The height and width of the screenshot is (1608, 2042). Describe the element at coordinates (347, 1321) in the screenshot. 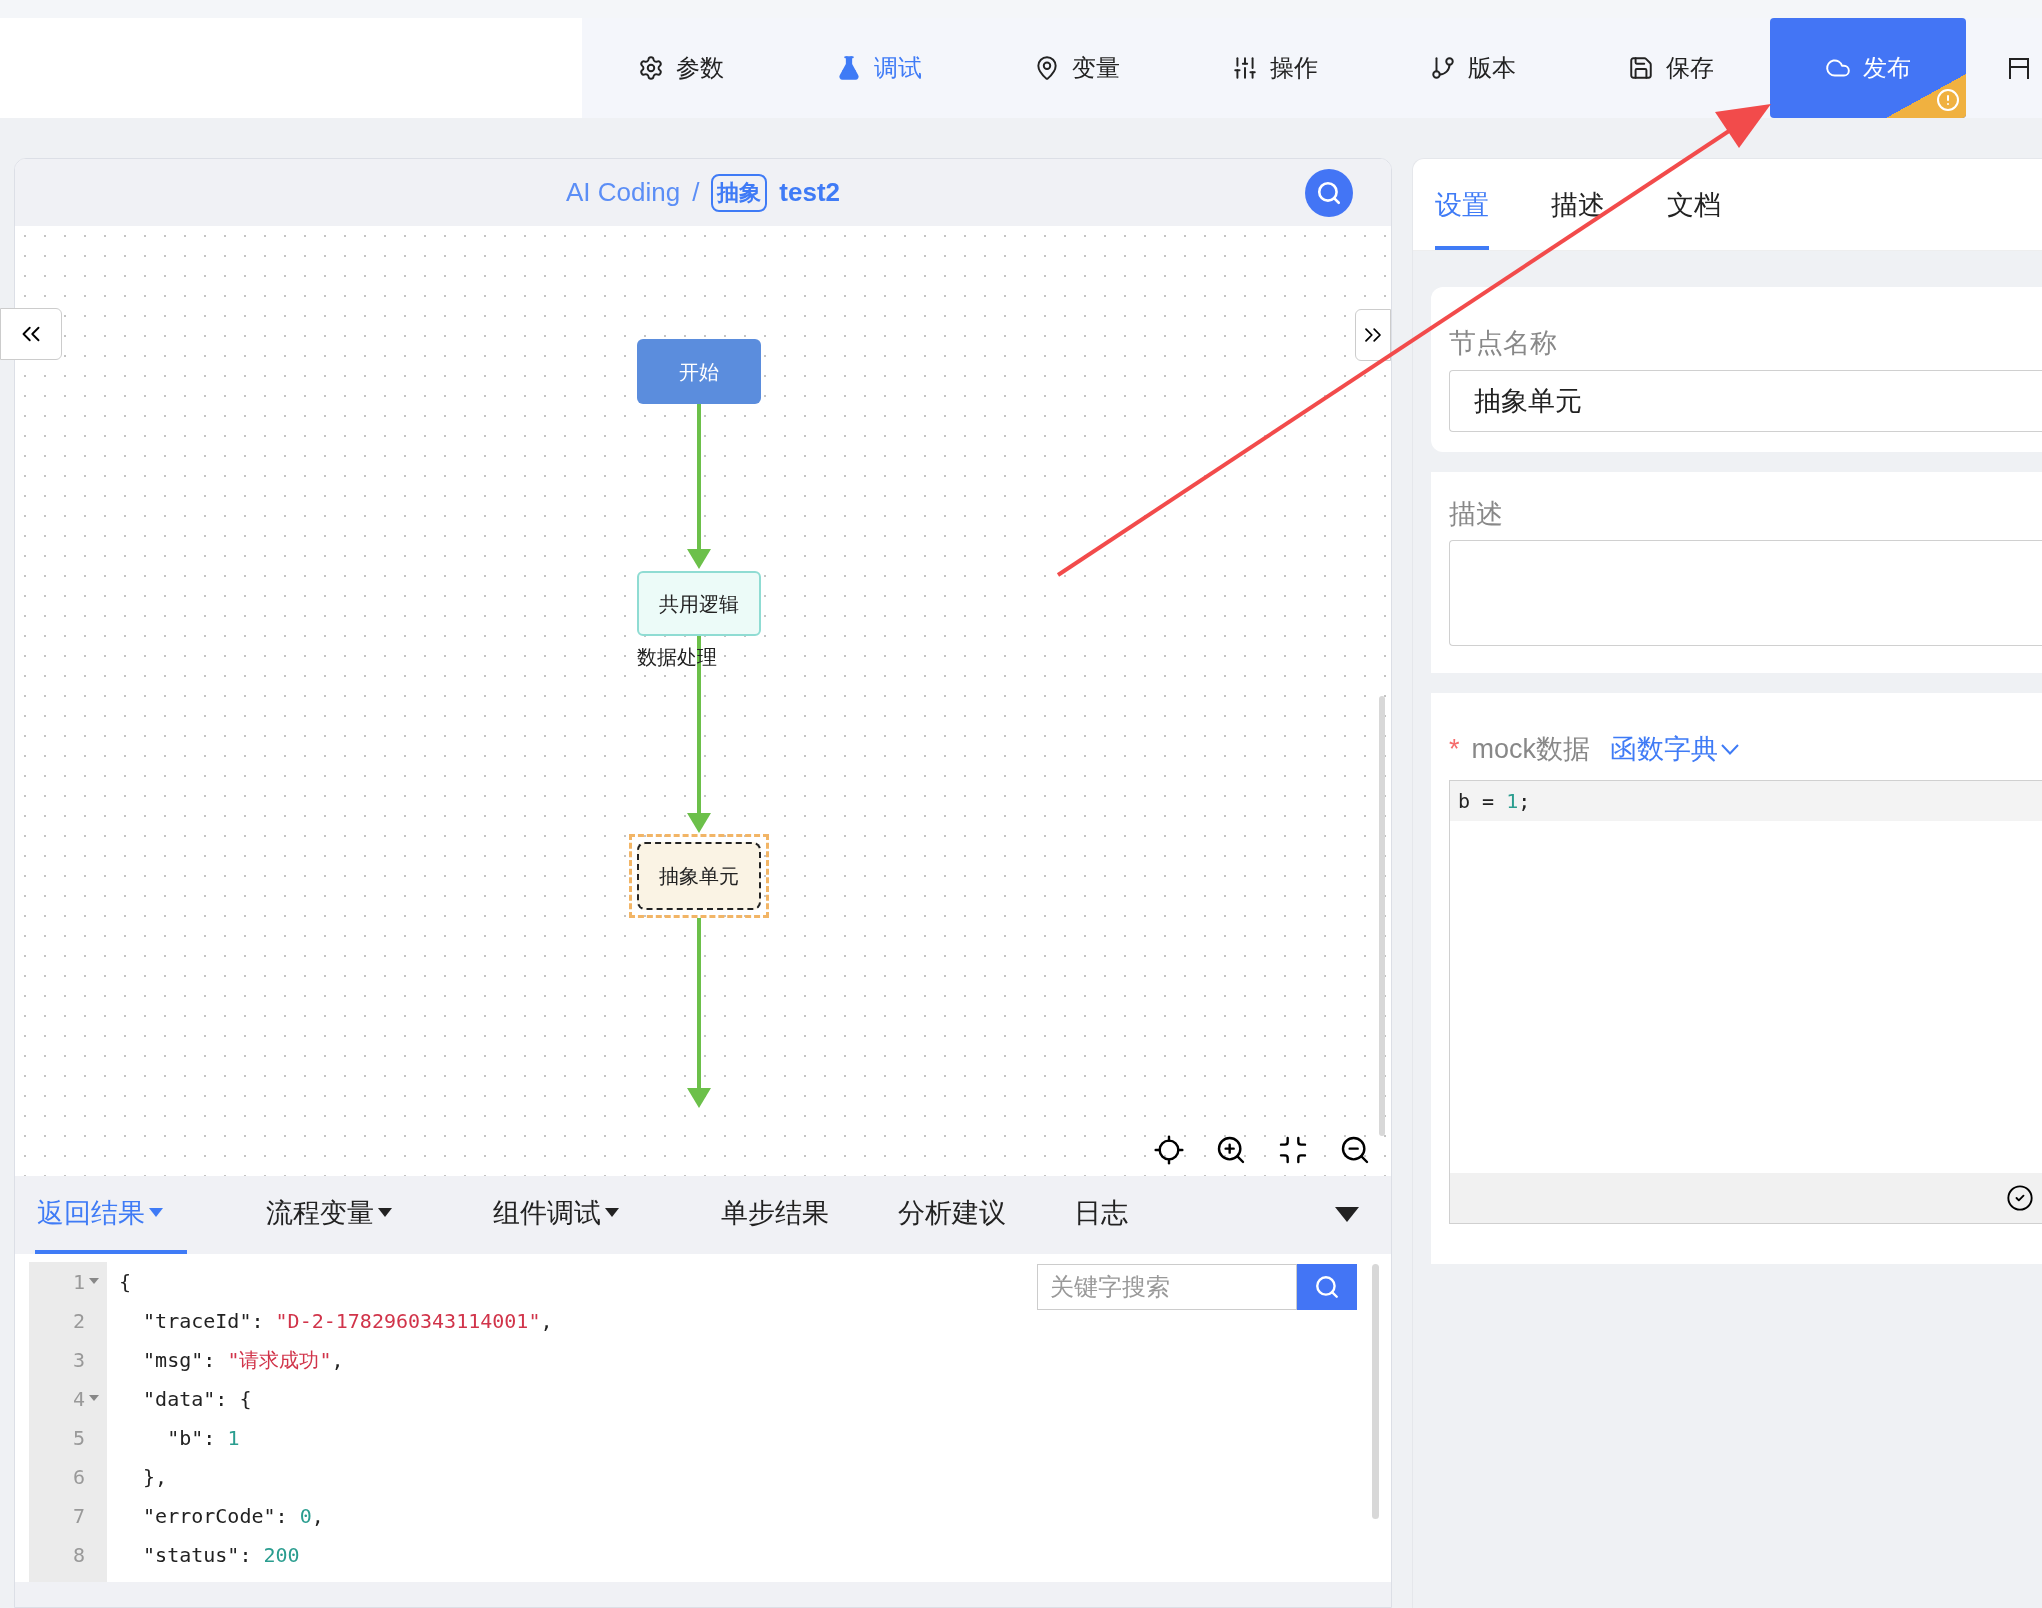

I see `code-line: "traceId": "D-2-1782960343114001",` at that location.